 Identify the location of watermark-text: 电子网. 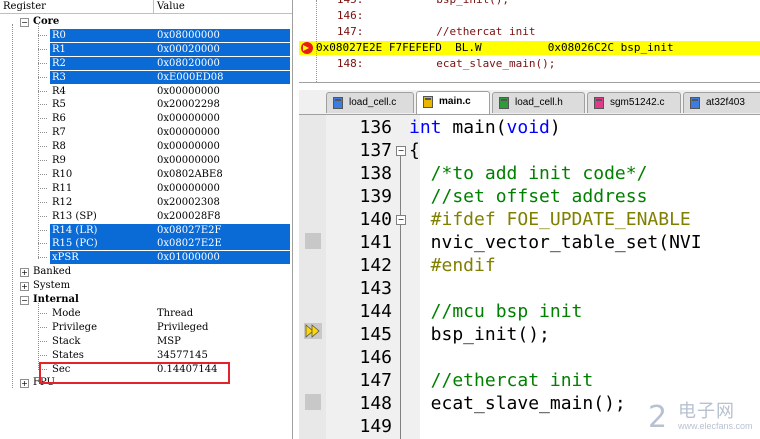
(706, 411).